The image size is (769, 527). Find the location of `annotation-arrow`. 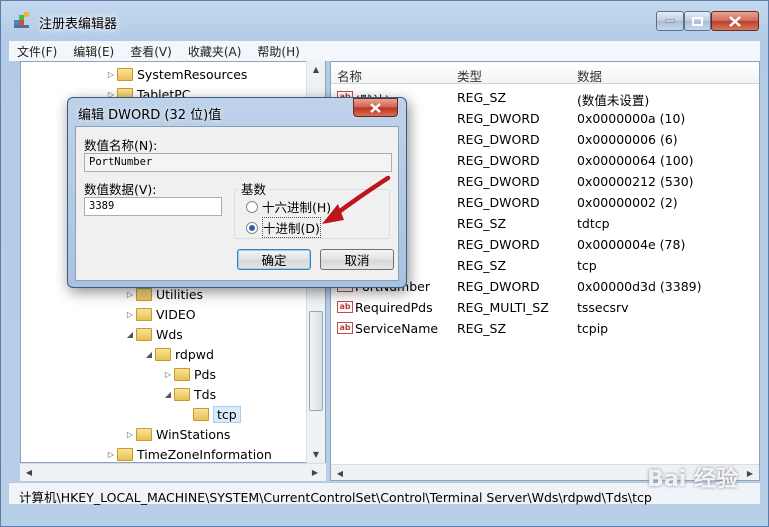

annotation-arrow is located at coordinates (356, 199).